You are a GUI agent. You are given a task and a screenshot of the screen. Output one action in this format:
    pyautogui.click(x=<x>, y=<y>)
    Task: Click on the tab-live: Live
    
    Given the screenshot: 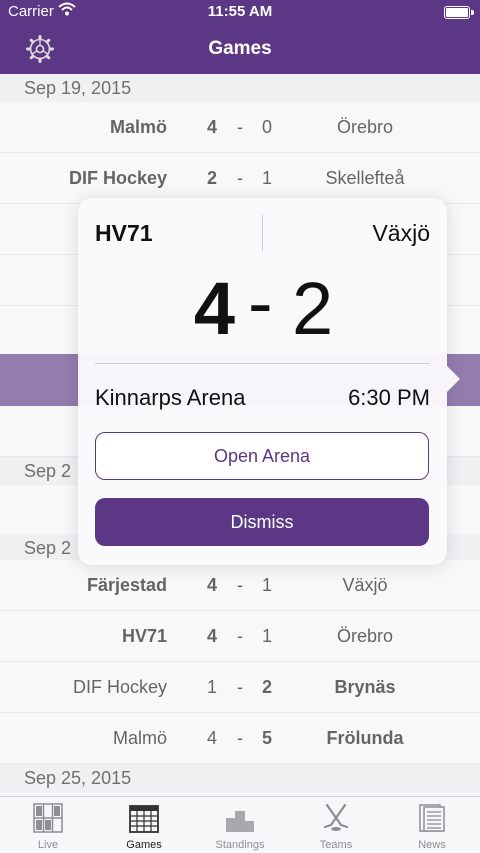 What is the action you would take?
    pyautogui.click(x=48, y=825)
    